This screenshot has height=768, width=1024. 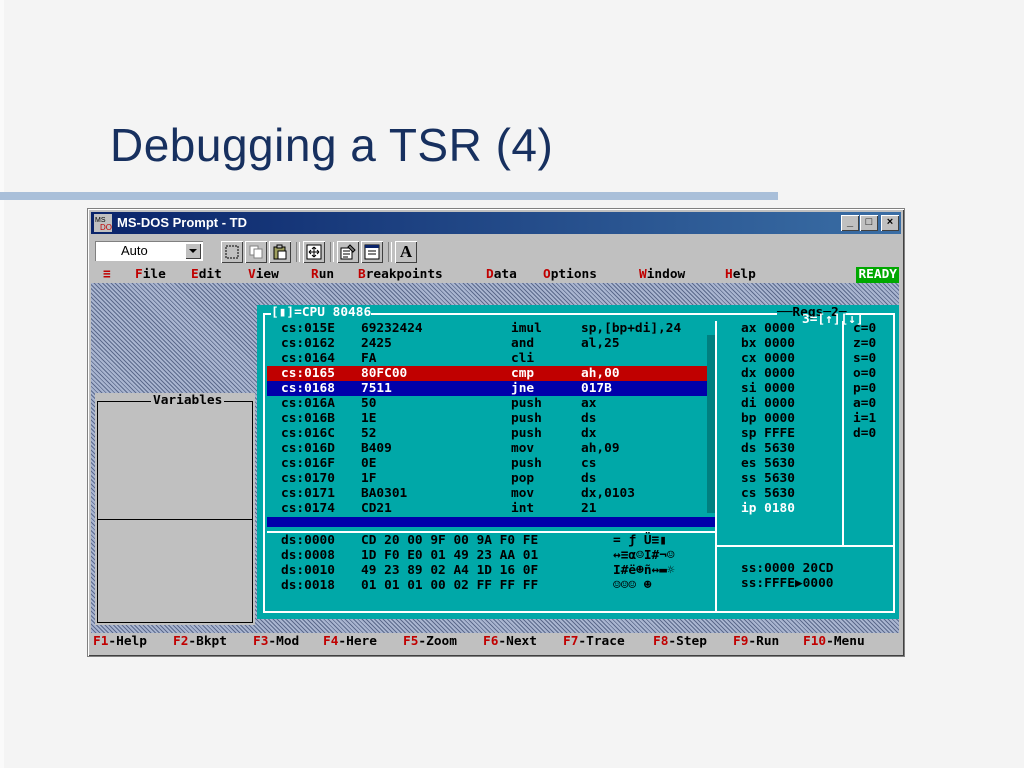 What do you see at coordinates (308, 403) in the screenshot?
I see `code-addr: cs:016A` at bounding box center [308, 403].